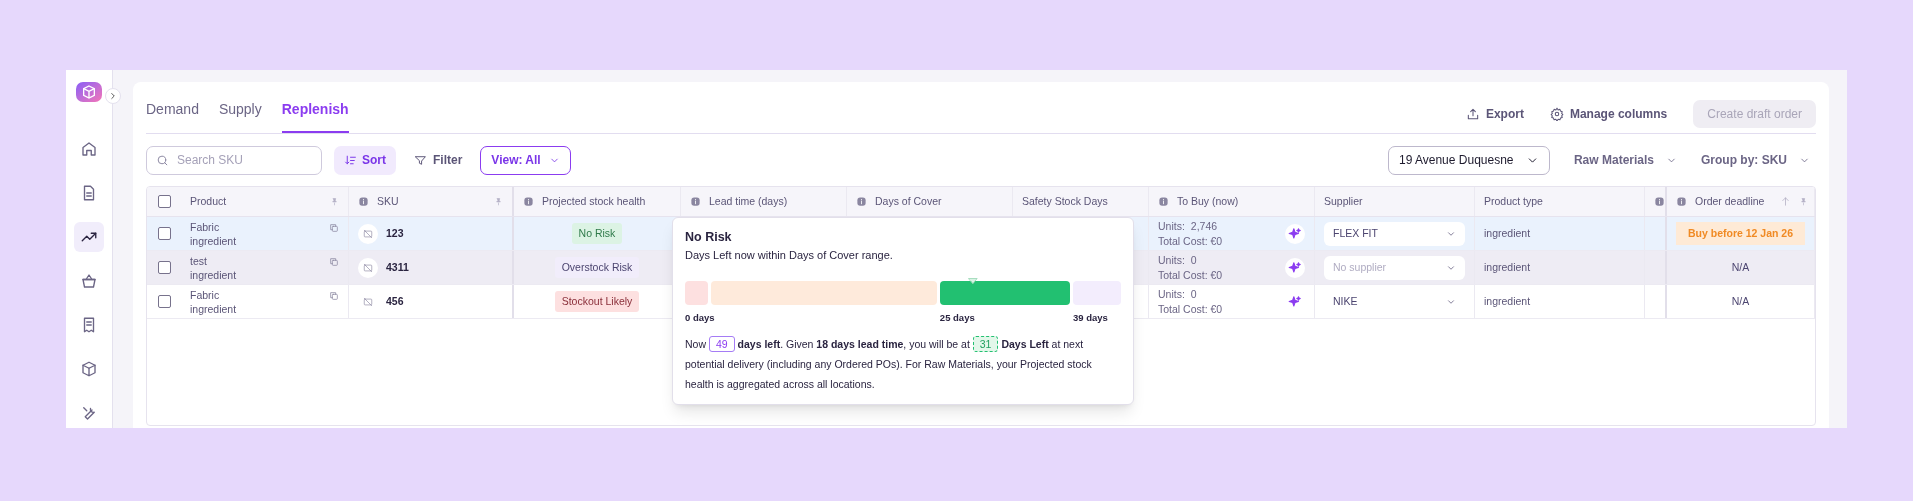 The height and width of the screenshot is (501, 1913). Describe the element at coordinates (164, 201) in the screenshot. I see `select-all-checkbox` at that location.